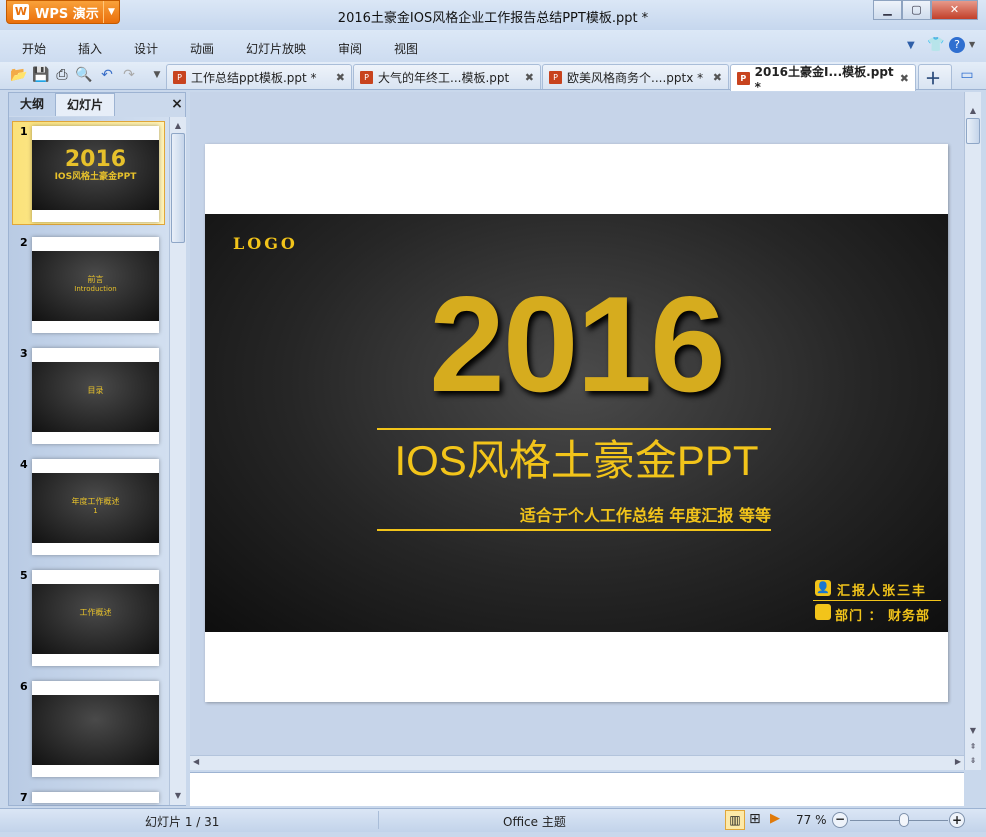 Image resolution: width=986 pixels, height=837 pixels. Describe the element at coordinates (34, 48) in the screenshot. I see `menu-home: 开始` at that location.